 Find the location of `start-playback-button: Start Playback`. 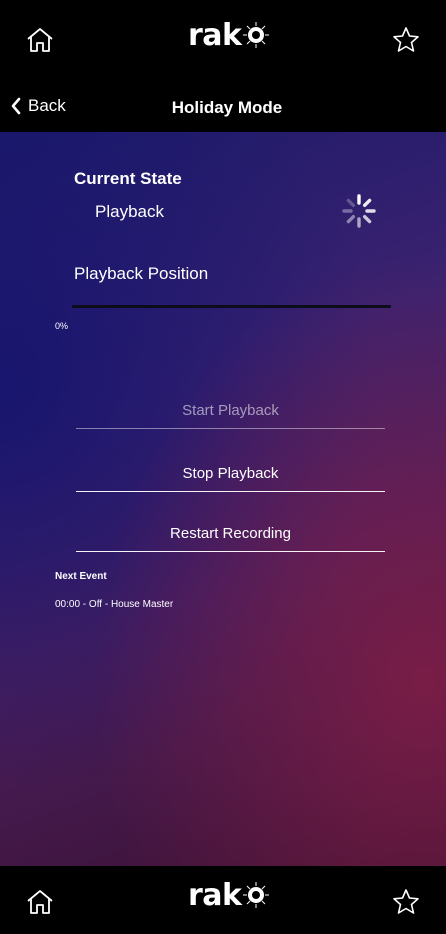

start-playback-button: Start Playback is located at coordinates (230, 410).